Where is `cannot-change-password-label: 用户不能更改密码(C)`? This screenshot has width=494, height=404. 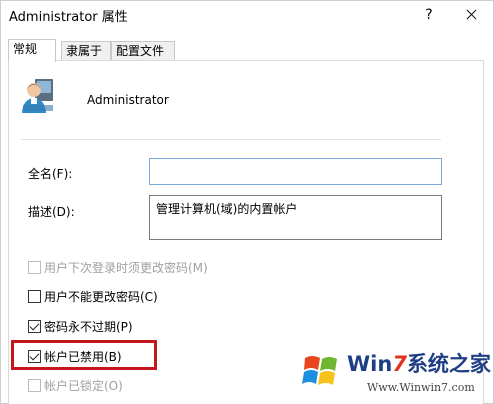
cannot-change-password-label: 用户不能更改密码(C) is located at coordinates (101, 296).